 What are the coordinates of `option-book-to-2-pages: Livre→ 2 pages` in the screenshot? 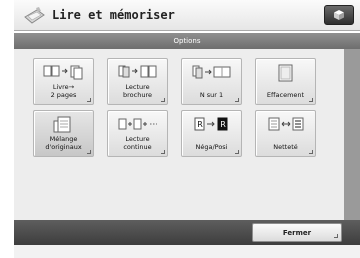 It's located at (63, 81).